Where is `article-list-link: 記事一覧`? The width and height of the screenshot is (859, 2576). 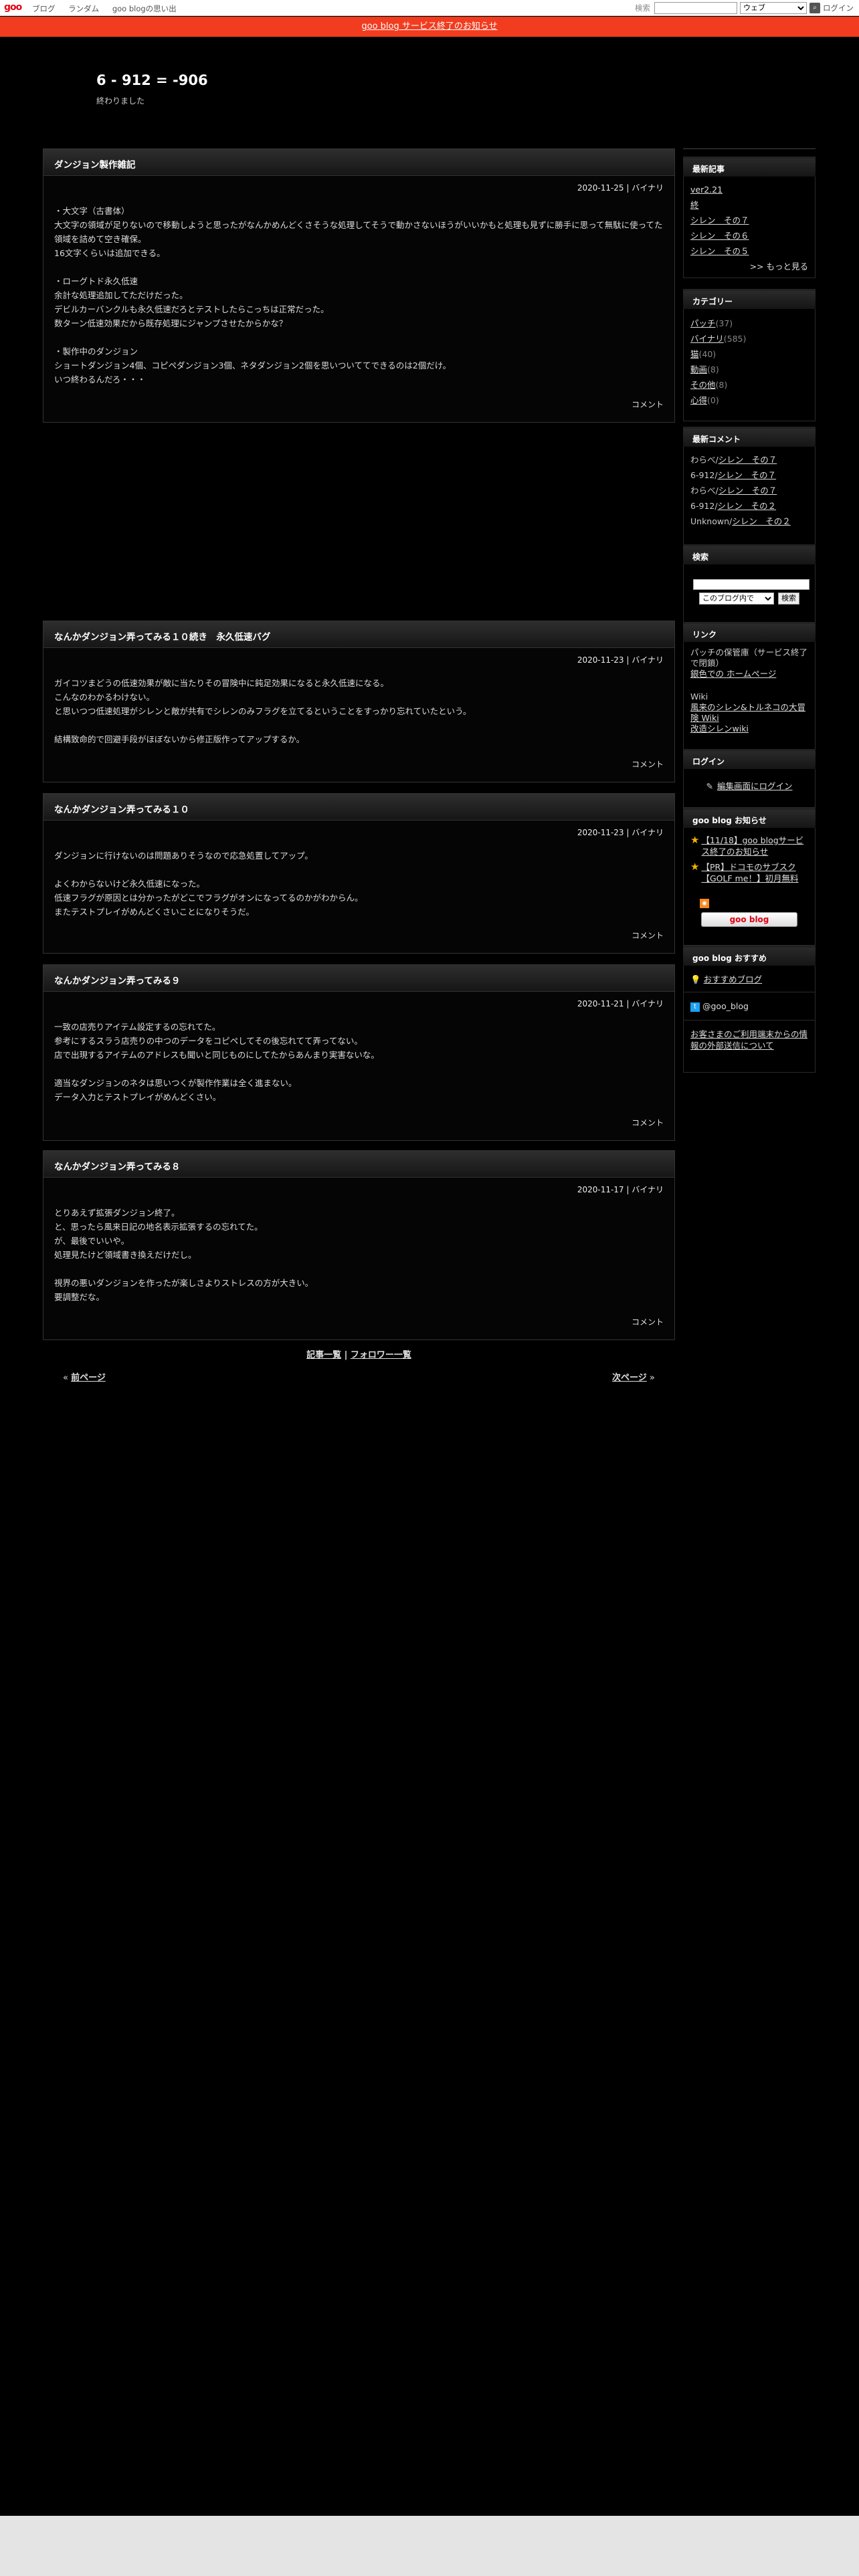 article-list-link: 記事一覧 is located at coordinates (323, 1355).